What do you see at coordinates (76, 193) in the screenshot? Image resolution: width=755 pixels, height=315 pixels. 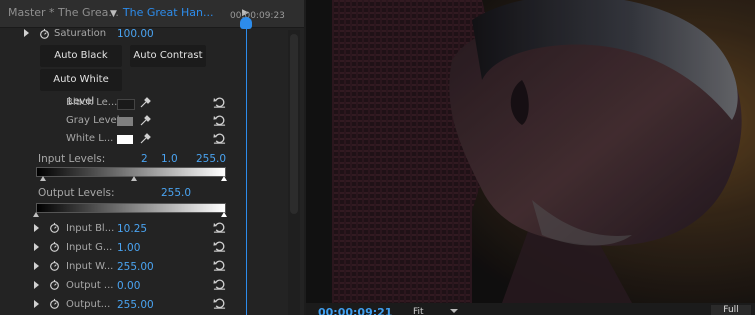 I see `output-levels-label: Output Levels:` at bounding box center [76, 193].